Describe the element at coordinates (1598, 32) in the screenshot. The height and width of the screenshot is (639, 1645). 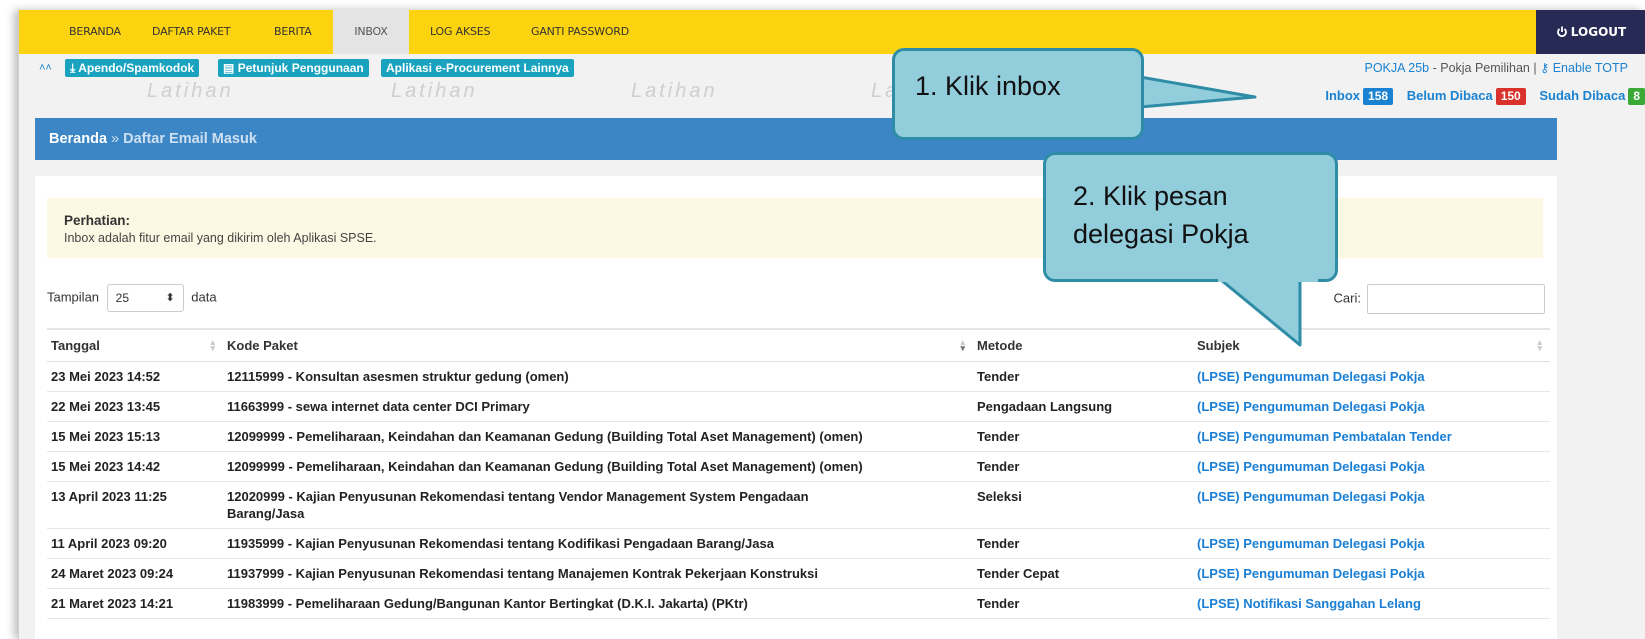
I see `logout-label: LOGOUT` at that location.